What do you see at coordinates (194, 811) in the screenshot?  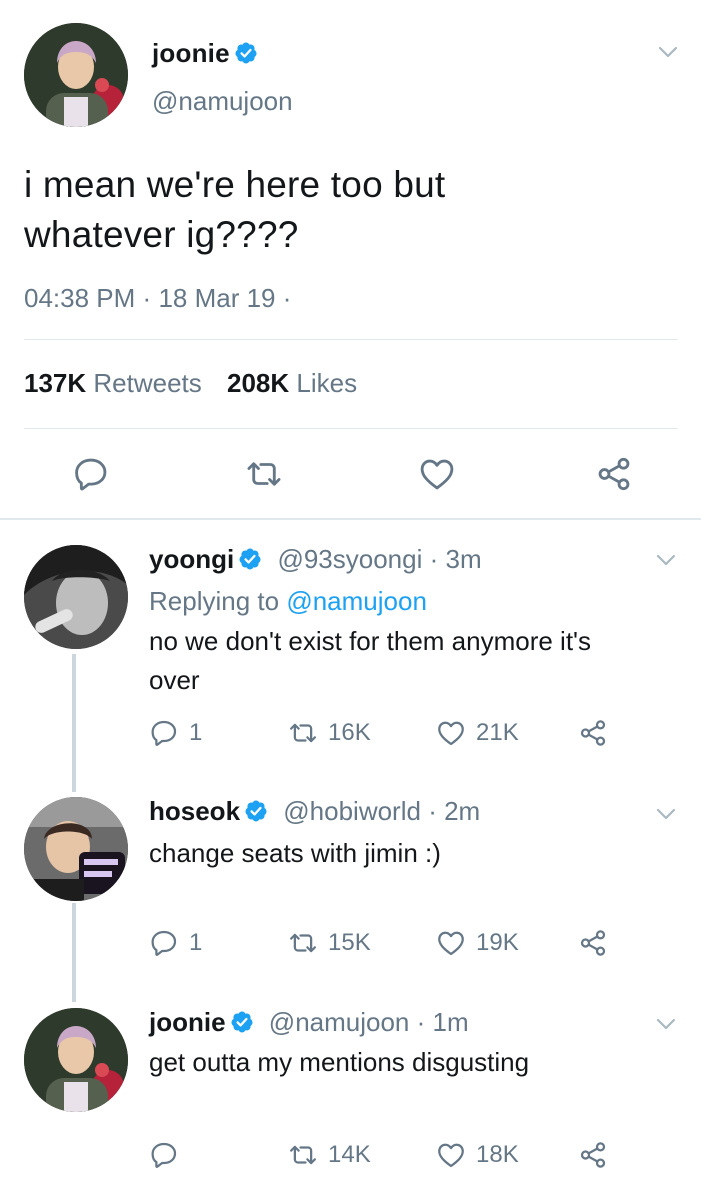 I see `reply-display-name: hoseok` at bounding box center [194, 811].